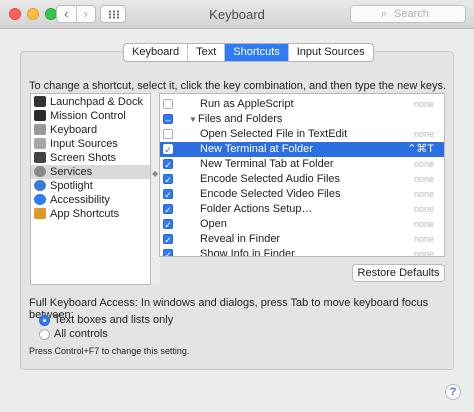 Image resolution: width=474 pixels, height=412 pixels. What do you see at coordinates (240, 119) in the screenshot?
I see `shortcut-group-label: Files and Folders` at bounding box center [240, 119].